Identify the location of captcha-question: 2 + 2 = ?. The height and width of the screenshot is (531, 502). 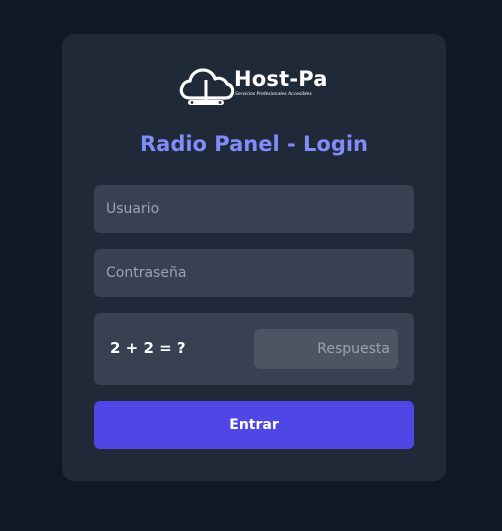
(148, 348).